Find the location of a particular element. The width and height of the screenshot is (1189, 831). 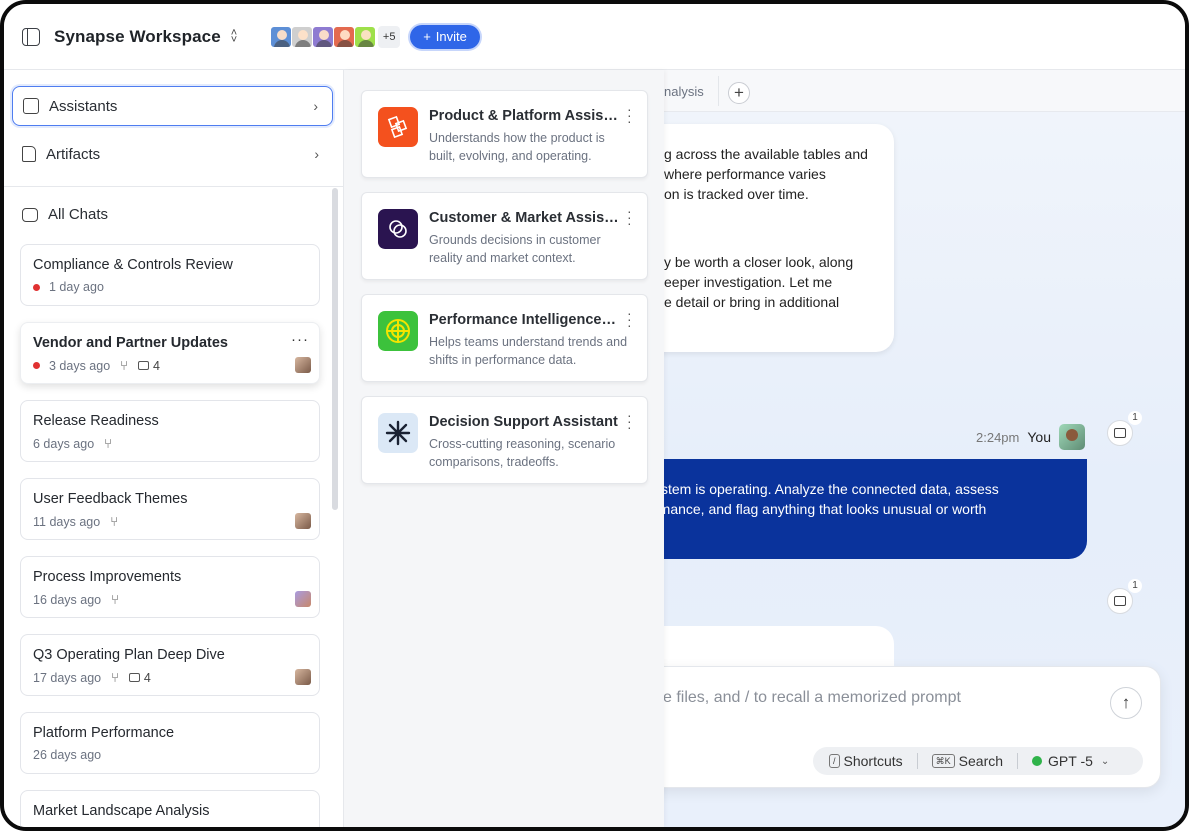

chat-list-item: Platform Performance 26 days ago is located at coordinates (170, 743).